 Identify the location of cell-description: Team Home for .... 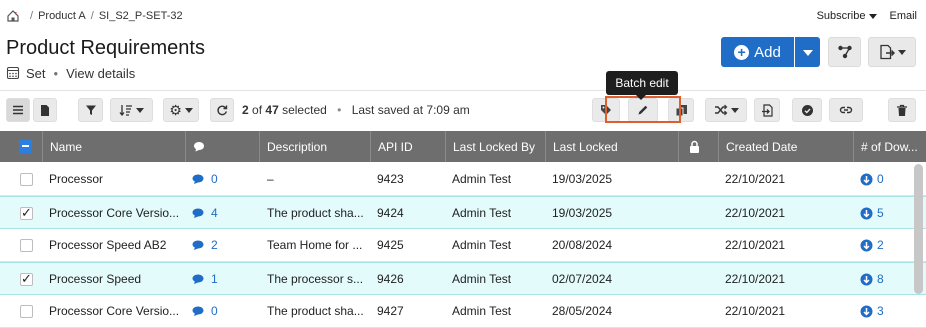
(315, 245).